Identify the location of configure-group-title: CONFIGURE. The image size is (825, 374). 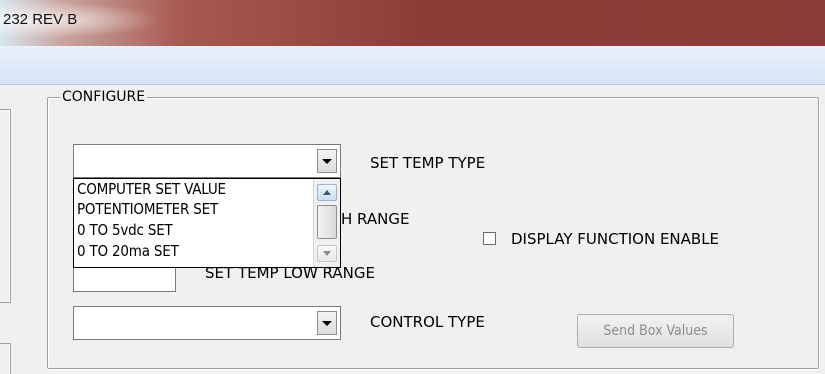
(104, 97).